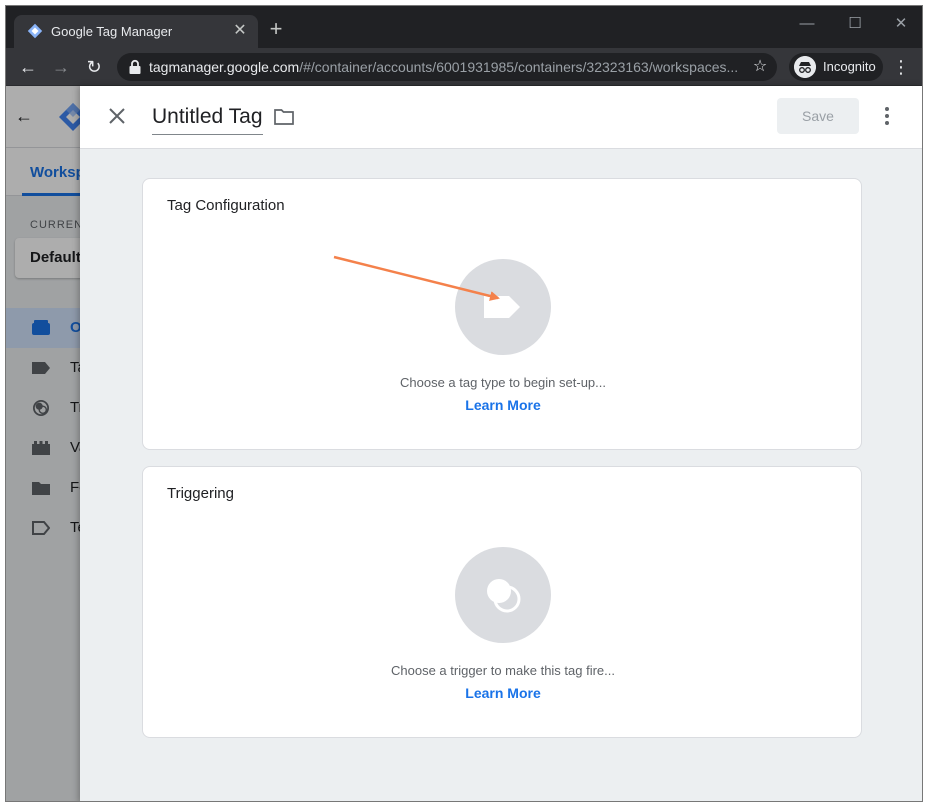 The height and width of the screenshot is (807, 928). Describe the element at coordinates (28, 67) in the screenshot. I see `back-arrow-icon: ←` at that location.